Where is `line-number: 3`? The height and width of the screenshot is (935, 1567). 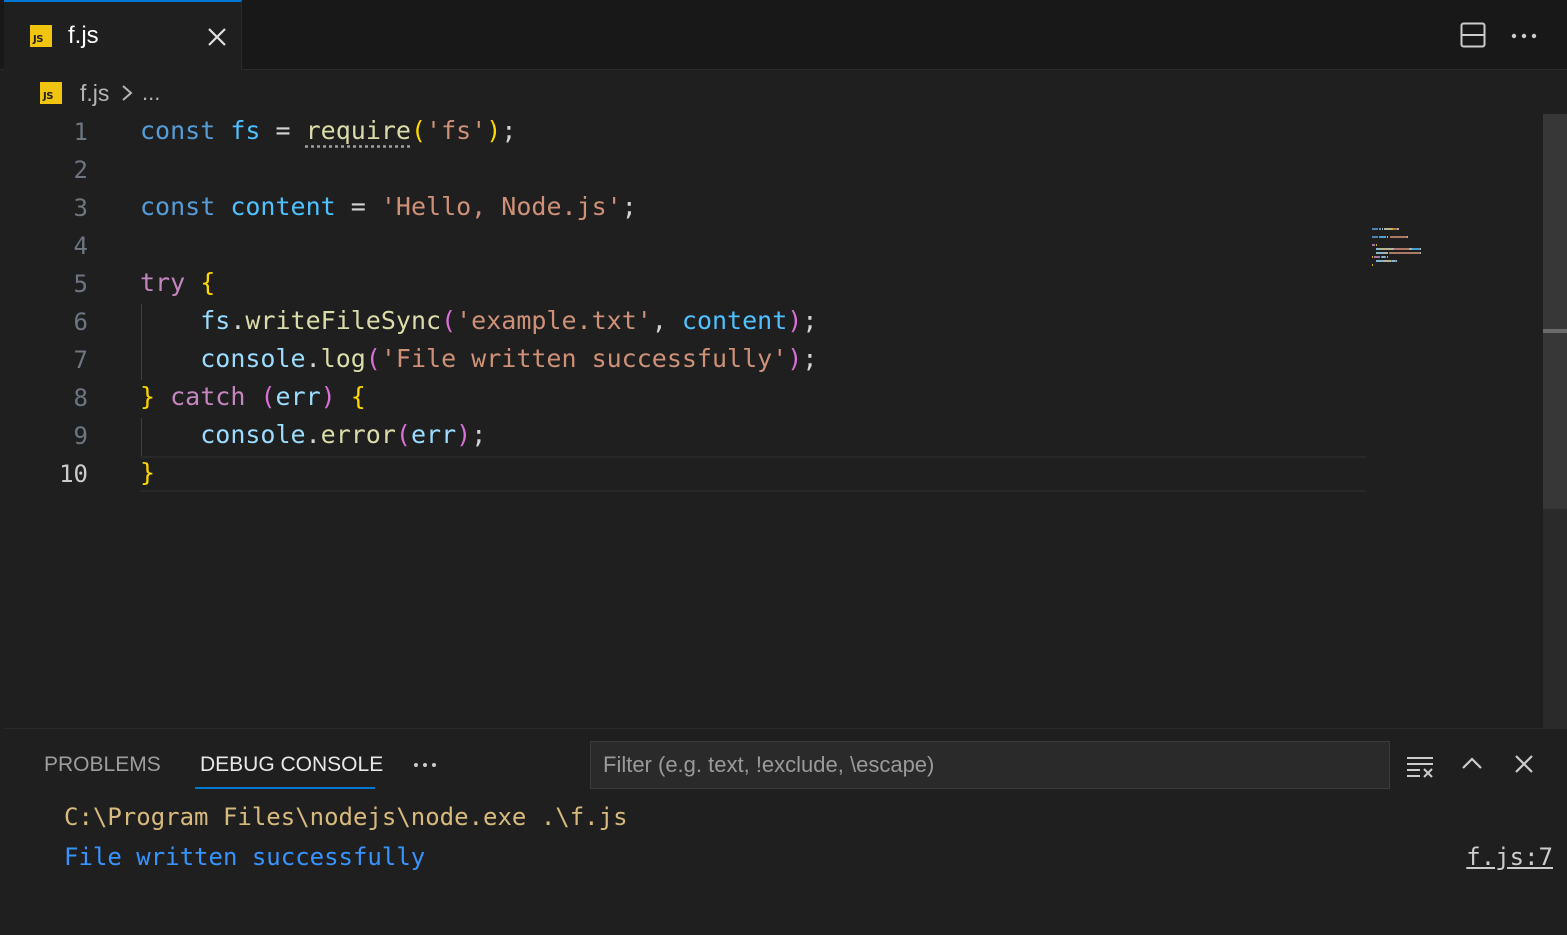 line-number: 3 is located at coordinates (80, 208).